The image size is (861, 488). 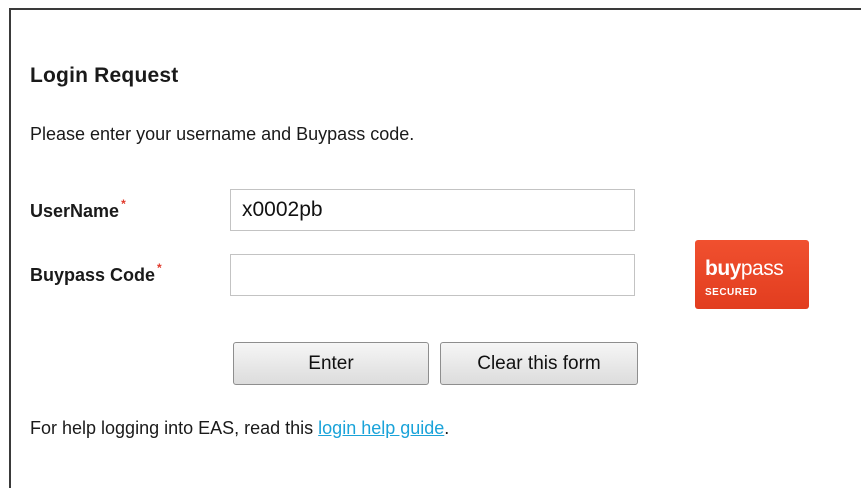 I want to click on help-prefix: For help logging into EAS, read this, so click(x=174, y=428).